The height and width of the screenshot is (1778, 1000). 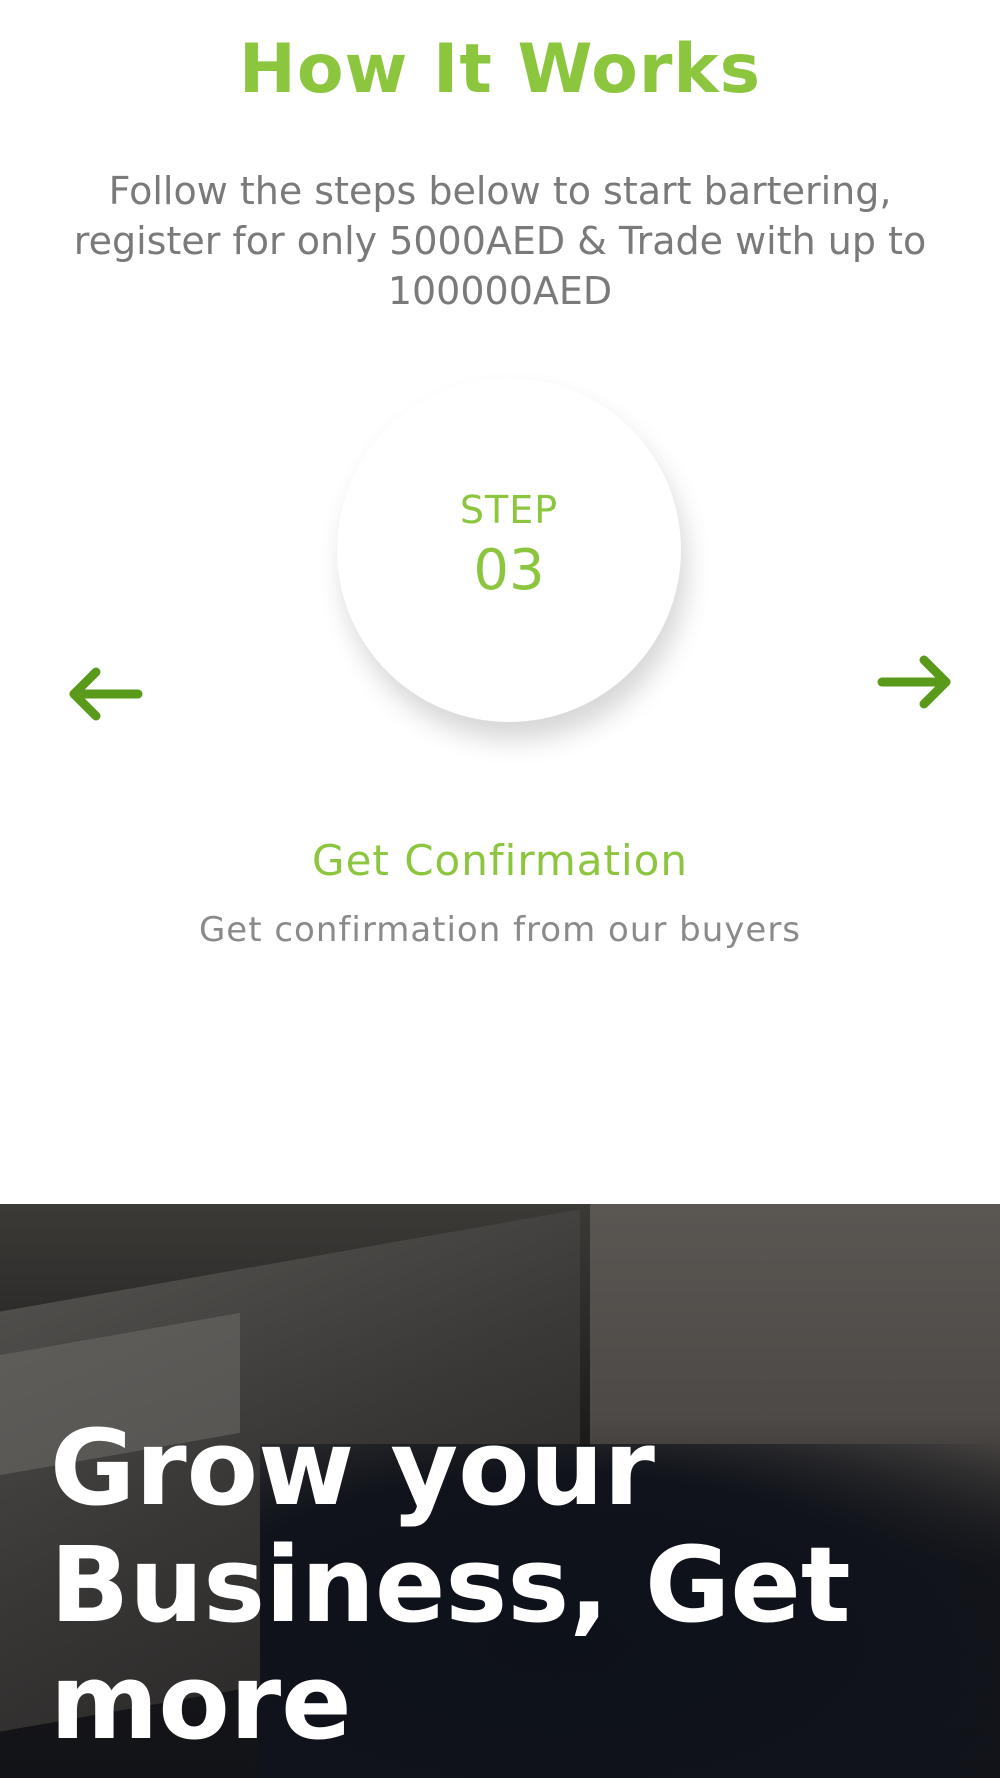 I want to click on step-title: Get Confirmation, so click(x=500, y=860).